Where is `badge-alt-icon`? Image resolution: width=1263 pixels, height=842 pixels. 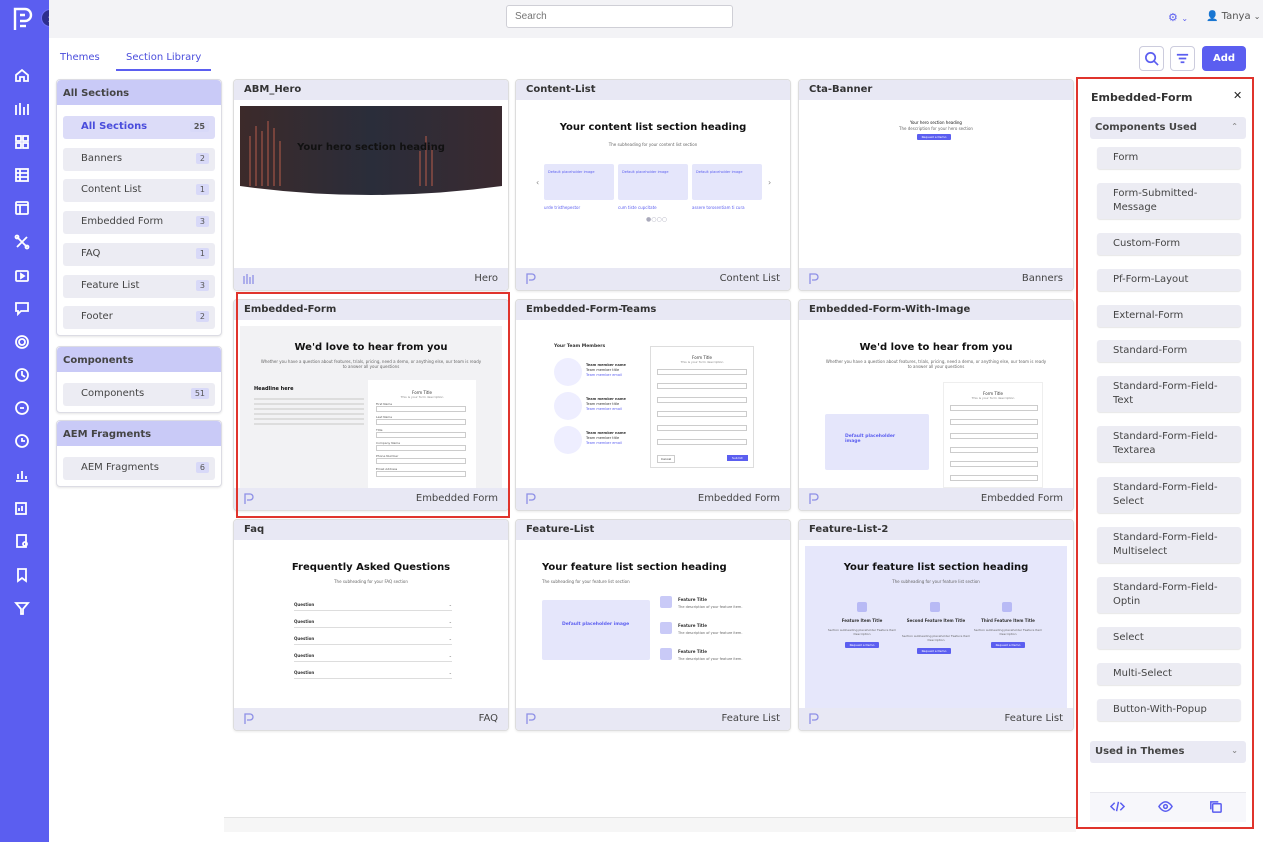 badge-alt-icon is located at coordinates (24, 410).